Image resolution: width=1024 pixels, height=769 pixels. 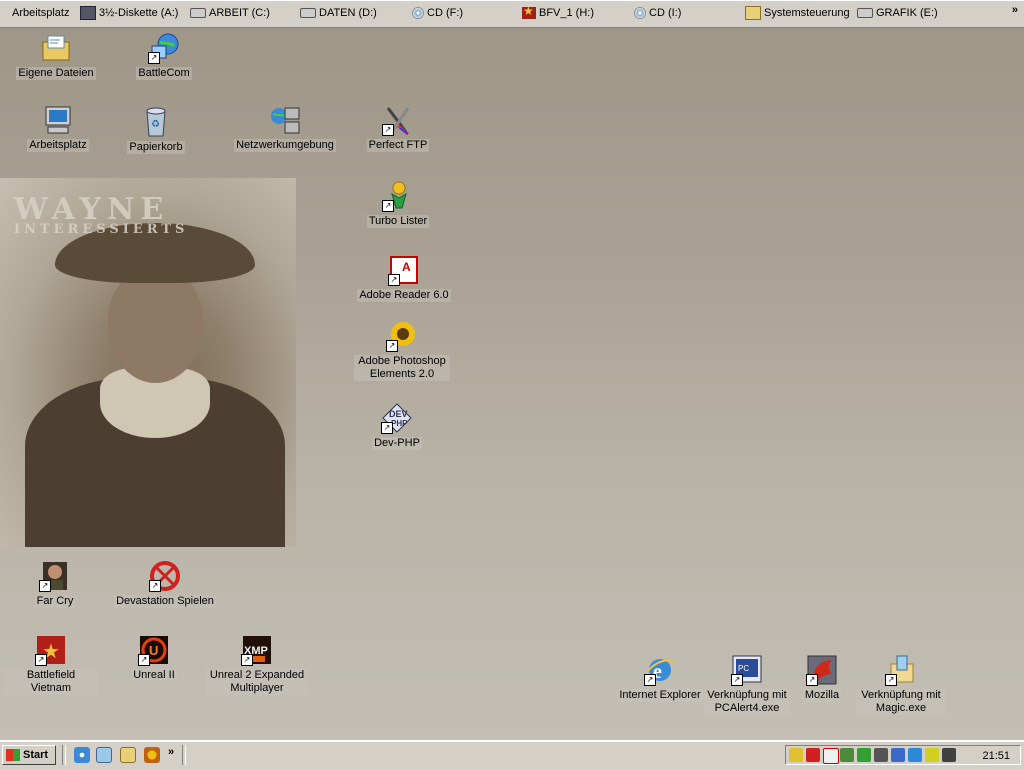 What do you see at coordinates (1015, 10) in the screenshot?
I see `toolbar-overflow-button: »` at bounding box center [1015, 10].